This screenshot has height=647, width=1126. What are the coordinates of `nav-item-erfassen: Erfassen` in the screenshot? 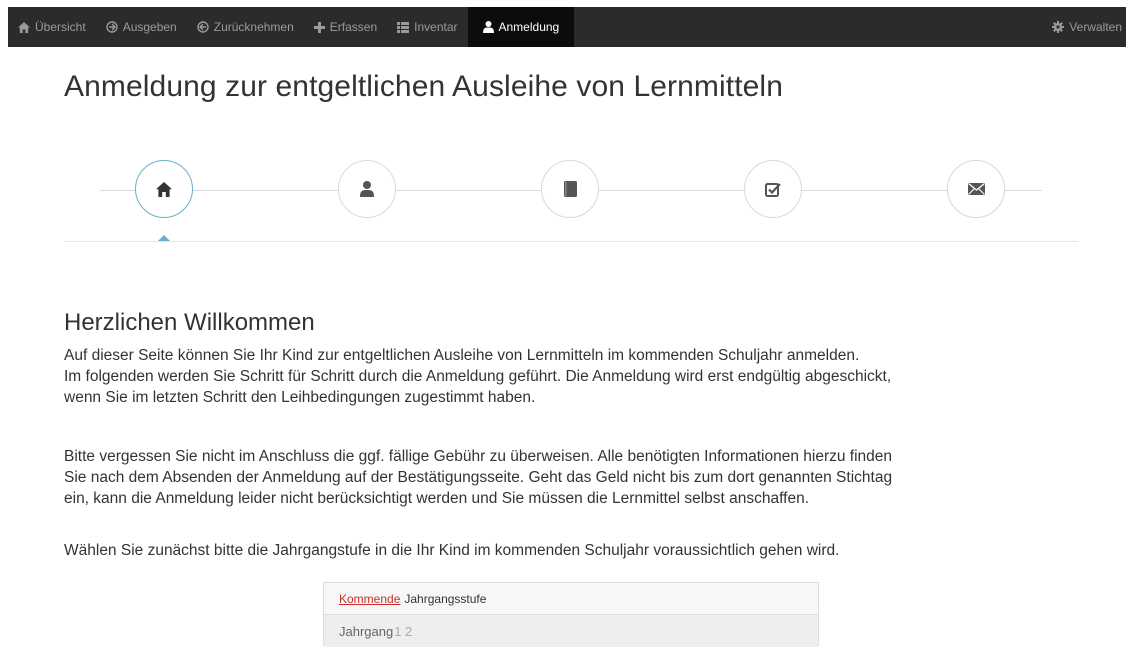 It's located at (345, 27).